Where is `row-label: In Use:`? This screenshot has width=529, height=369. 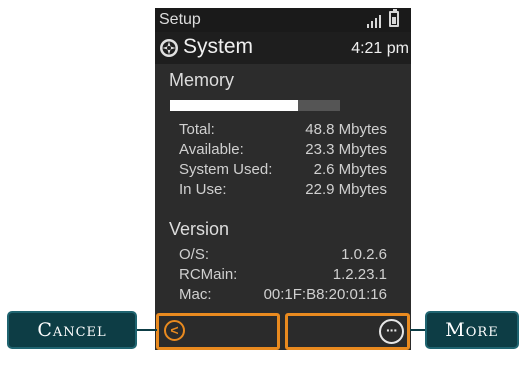 row-label: In Use: is located at coordinates (203, 189).